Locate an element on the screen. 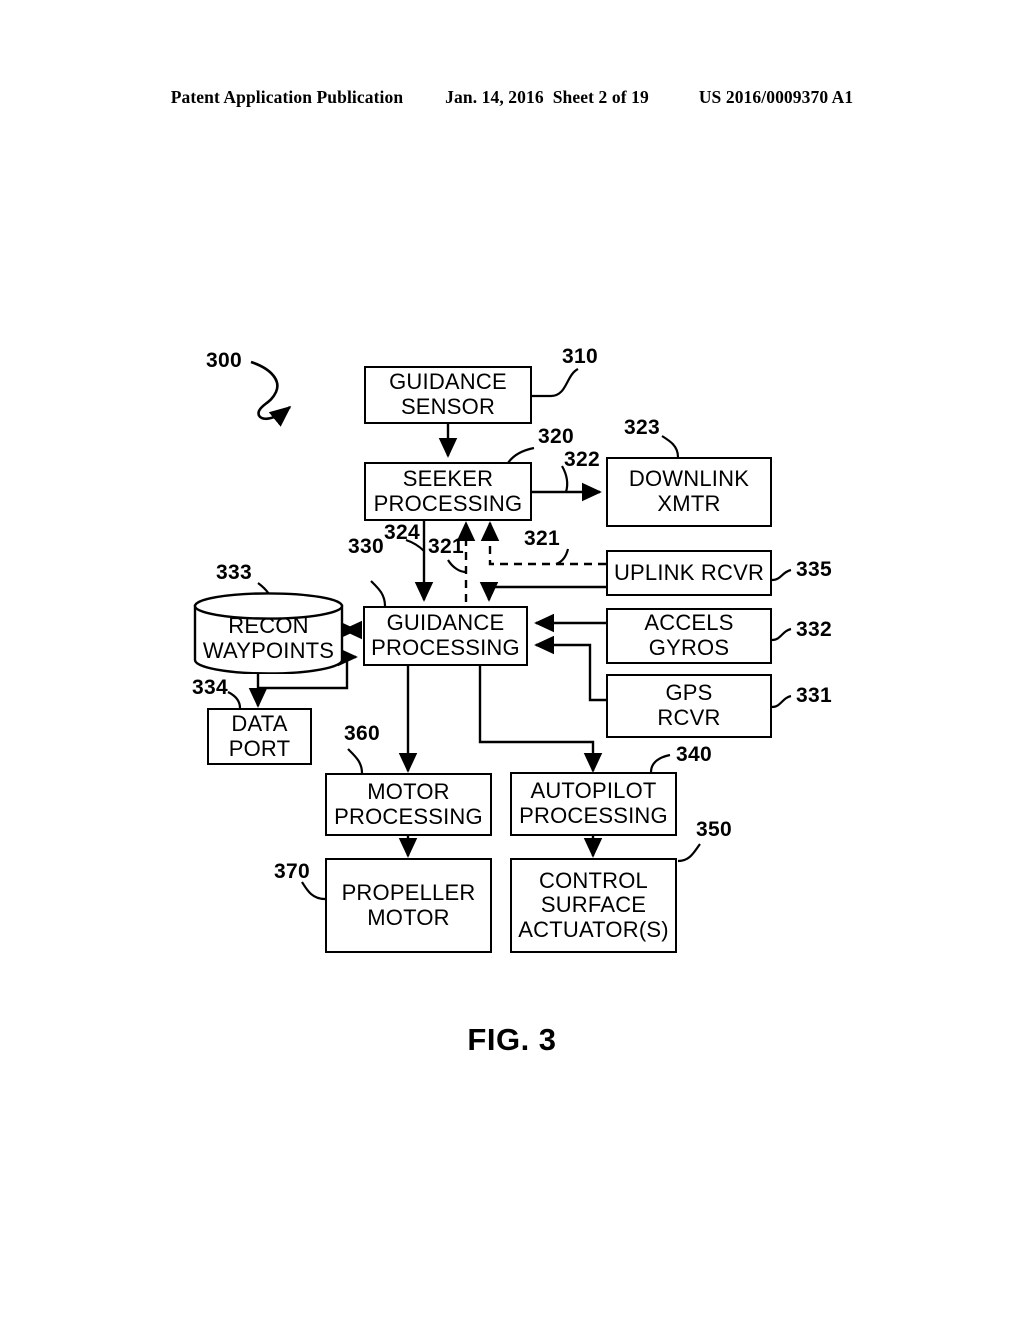 Image resolution: width=1024 pixels, height=1320 pixels. block-guidance-processing: GUIDANCE PROCESSING is located at coordinates (445, 636).